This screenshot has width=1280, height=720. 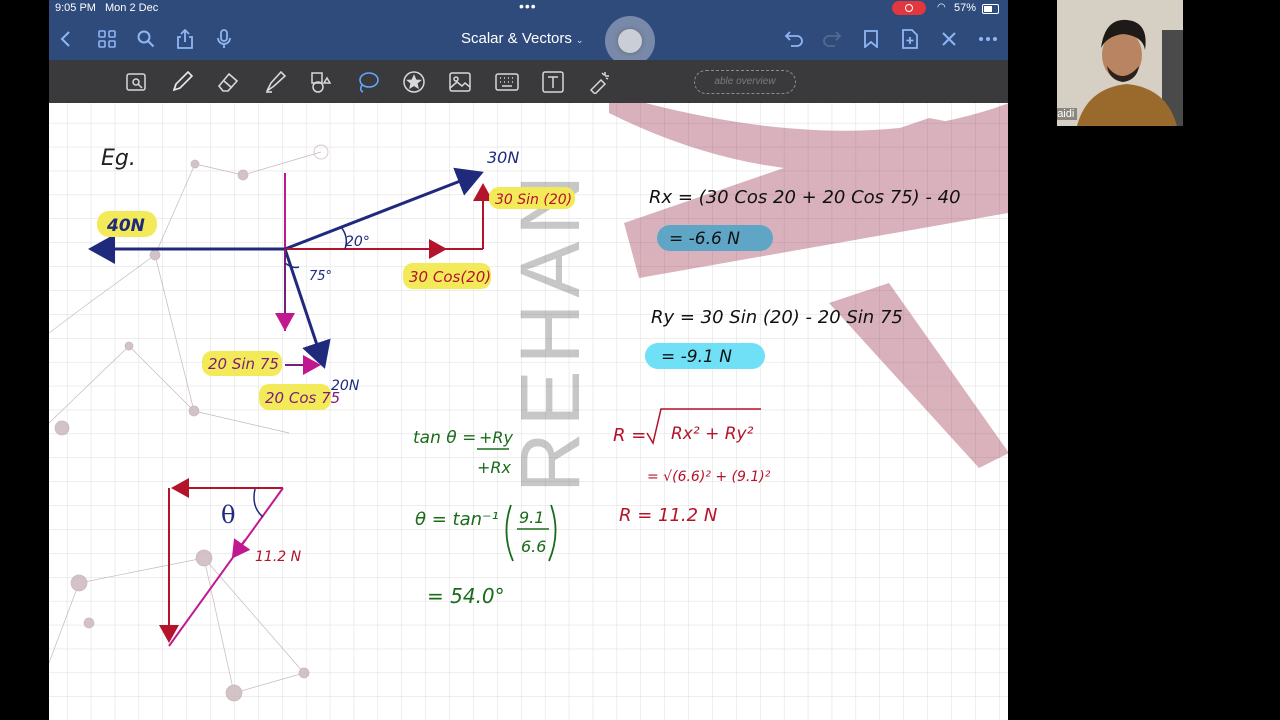 I want to click on image-icon, so click(x=460, y=82).